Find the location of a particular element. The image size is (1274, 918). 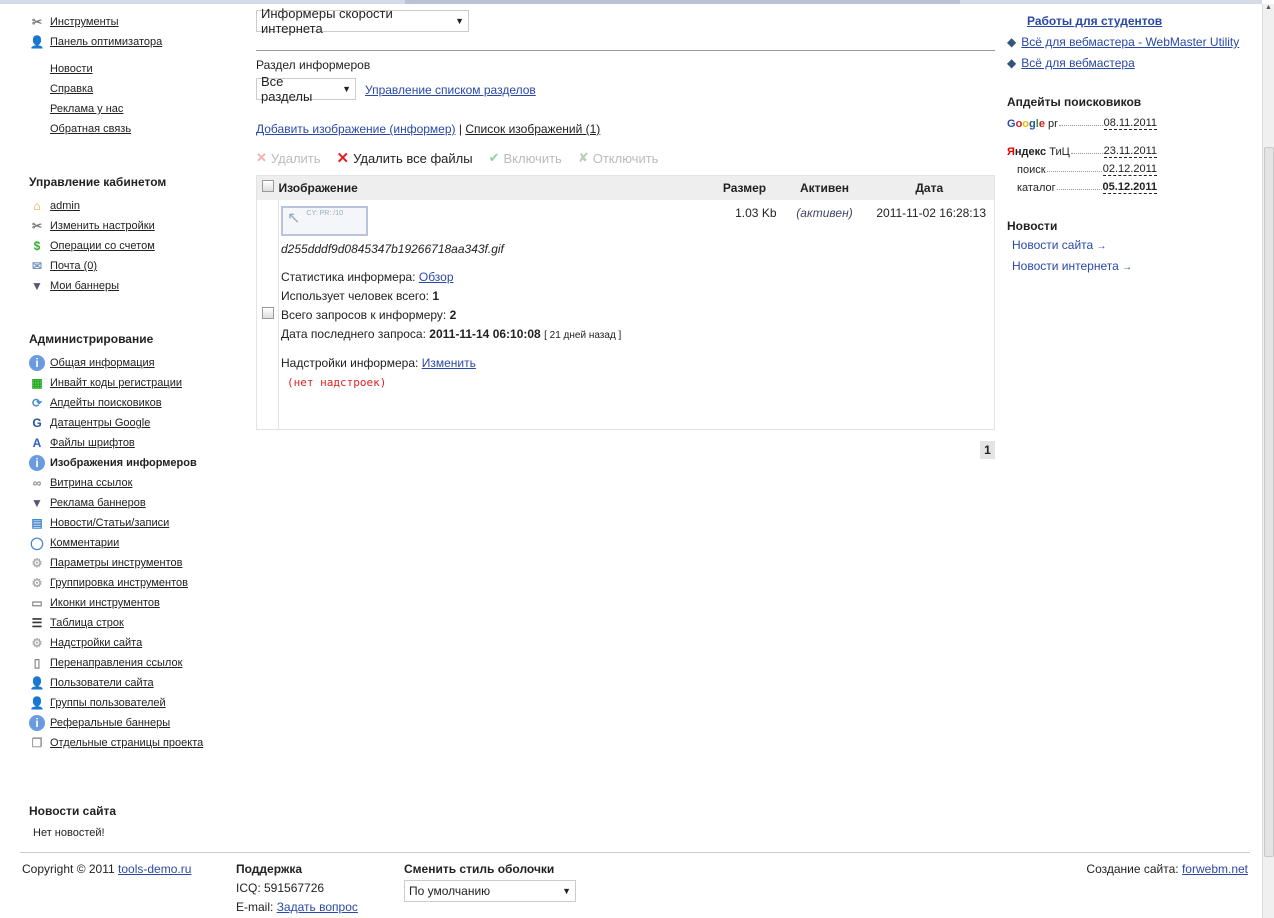

news-internet-item: Новости интернета → is located at coordinates (1072, 266).